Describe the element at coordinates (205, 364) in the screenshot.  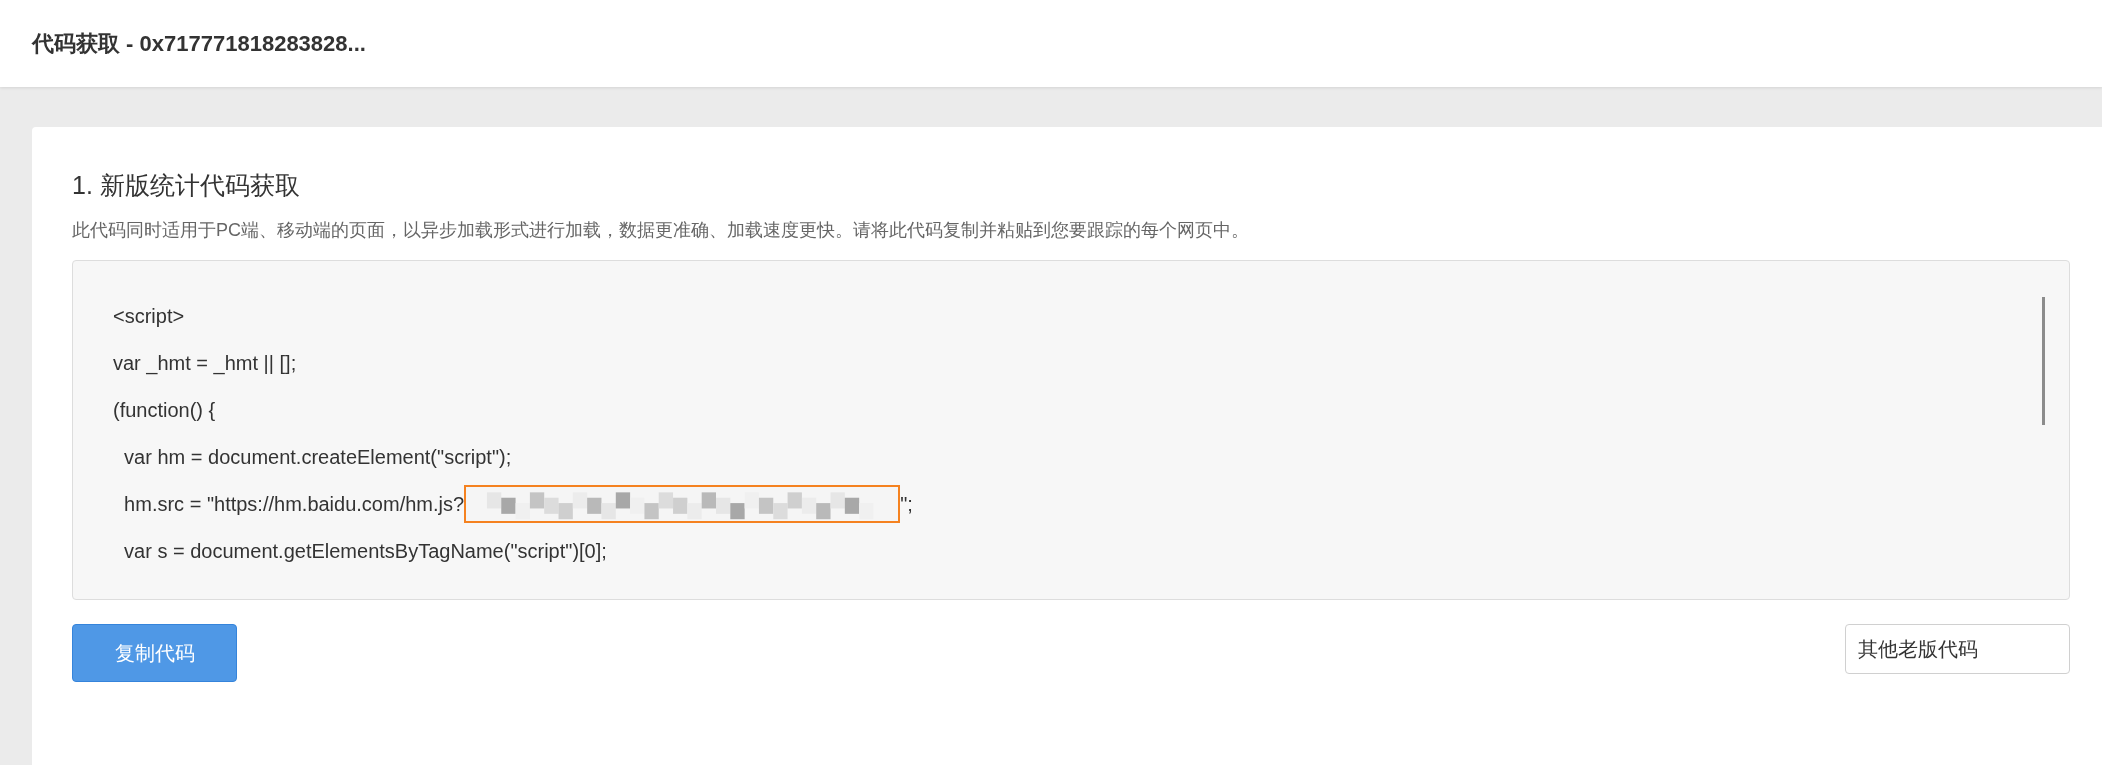
I see `code-line: var _hmt = _hmt || [];` at that location.